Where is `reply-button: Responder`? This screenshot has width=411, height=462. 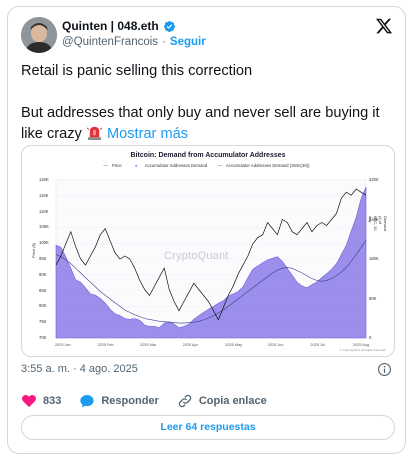 reply-button: Responder is located at coordinates (119, 401).